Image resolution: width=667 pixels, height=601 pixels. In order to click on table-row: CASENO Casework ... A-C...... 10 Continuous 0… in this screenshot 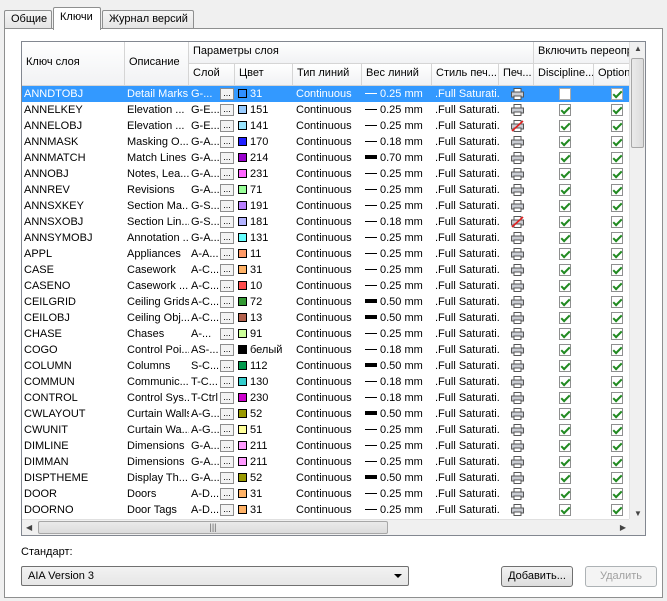, I will do `click(326, 286)`.